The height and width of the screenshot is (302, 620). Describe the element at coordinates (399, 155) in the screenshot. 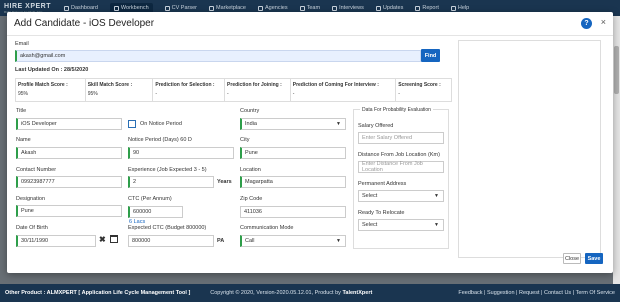

I see `distance-label: Distance From Job Location (Km)` at that location.